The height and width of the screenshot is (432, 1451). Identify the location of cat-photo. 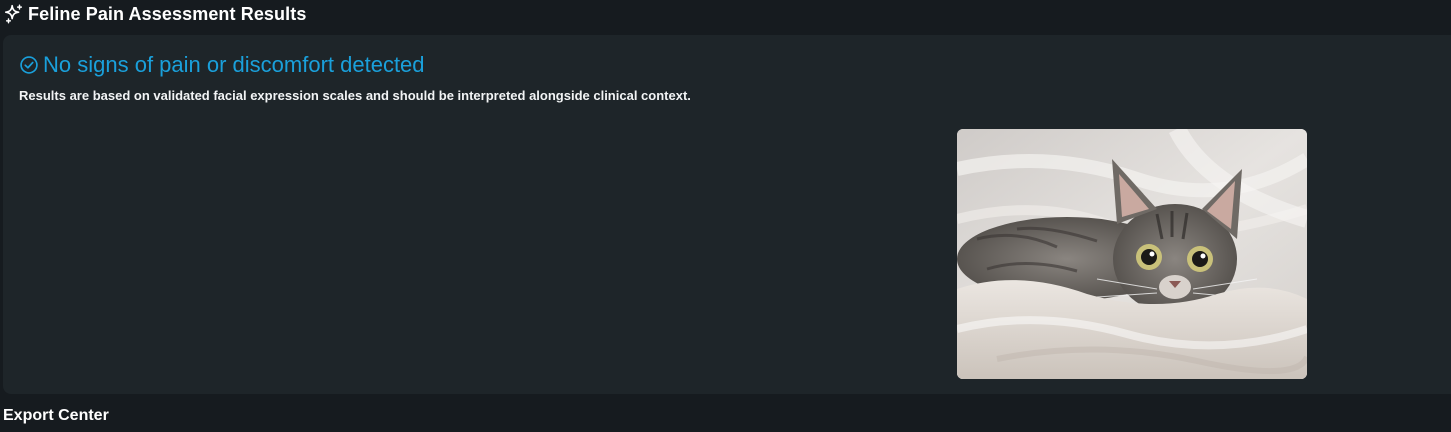
(1132, 254).